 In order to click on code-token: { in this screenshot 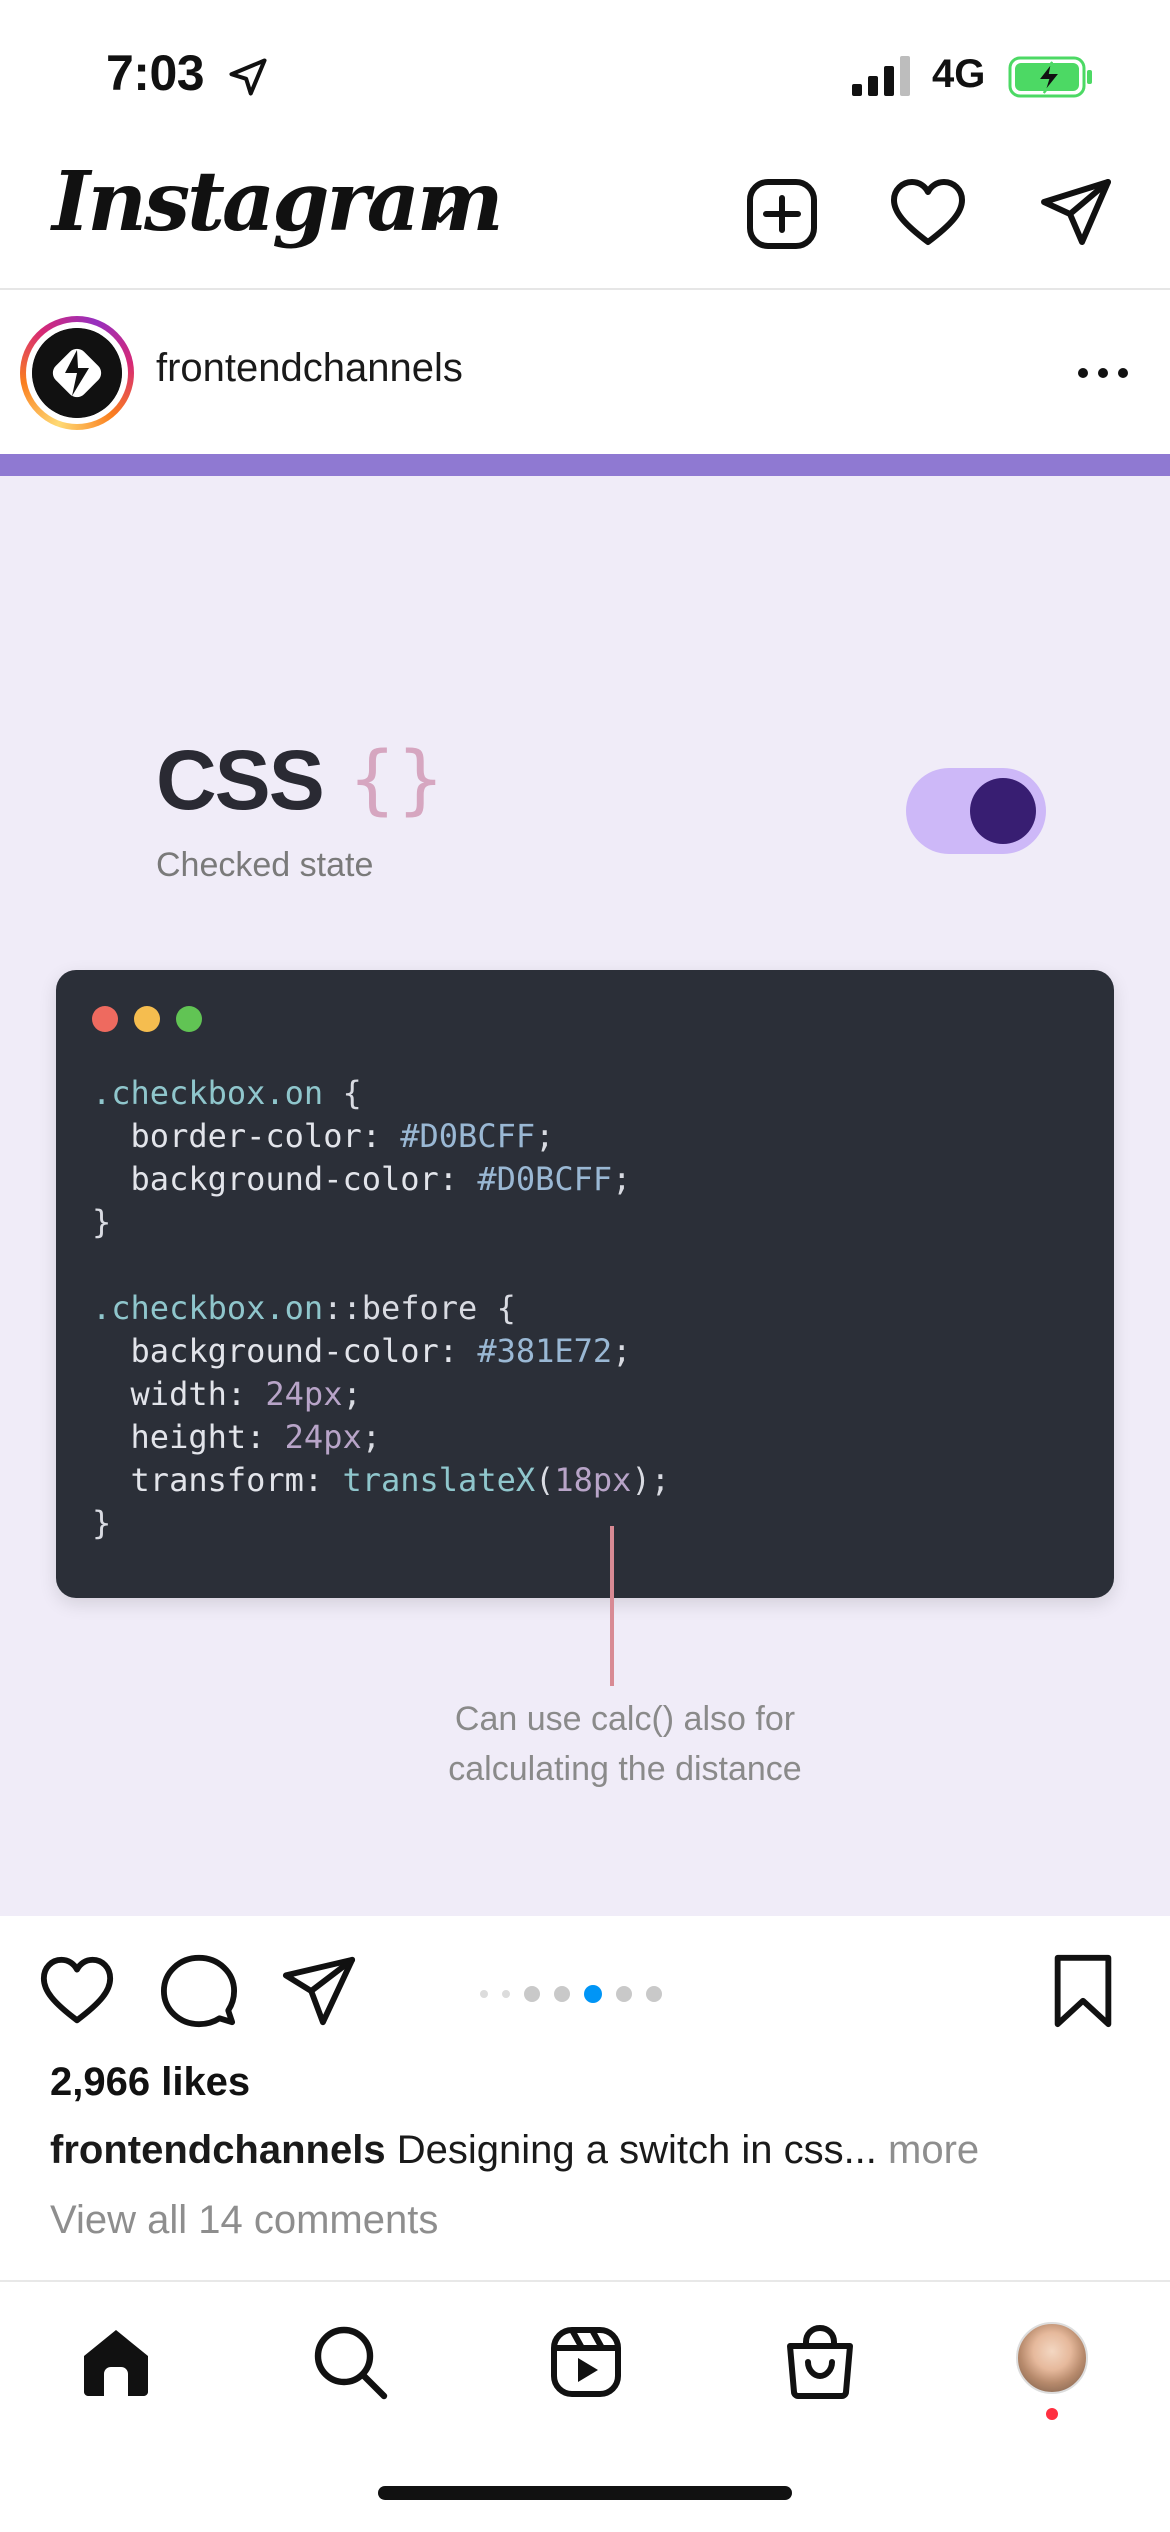, I will do `click(342, 1093)`.